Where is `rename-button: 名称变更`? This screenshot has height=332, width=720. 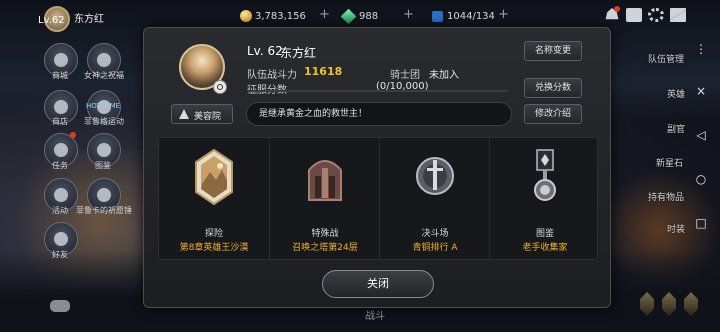
rename-button: 名称变更 is located at coordinates (553, 51).